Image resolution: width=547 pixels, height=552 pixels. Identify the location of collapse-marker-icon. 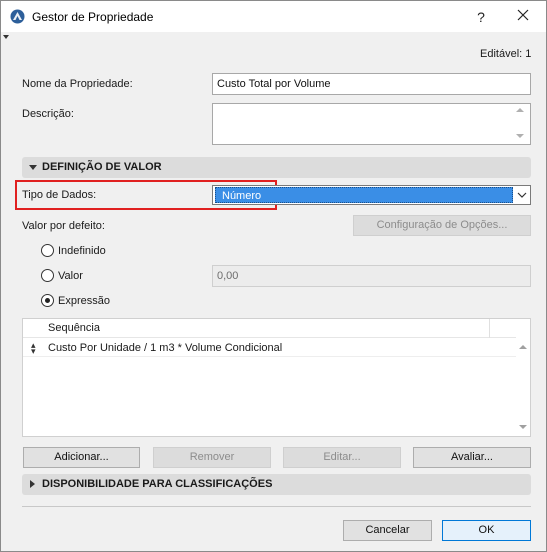
(6, 37).